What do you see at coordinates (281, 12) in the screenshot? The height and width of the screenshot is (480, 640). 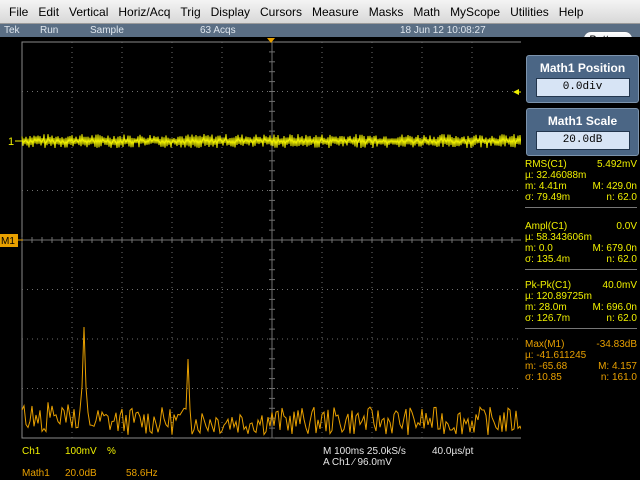 I see `menu-cursors: Cursors` at bounding box center [281, 12].